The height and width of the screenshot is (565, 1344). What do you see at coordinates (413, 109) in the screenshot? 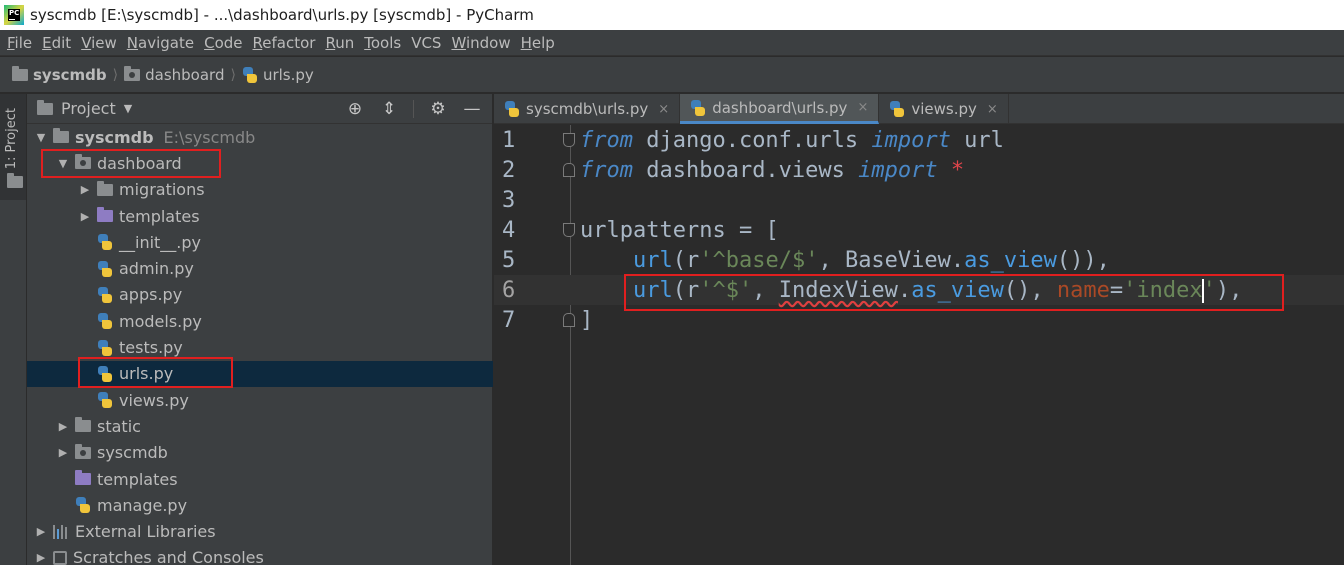
I see `divider` at bounding box center [413, 109].